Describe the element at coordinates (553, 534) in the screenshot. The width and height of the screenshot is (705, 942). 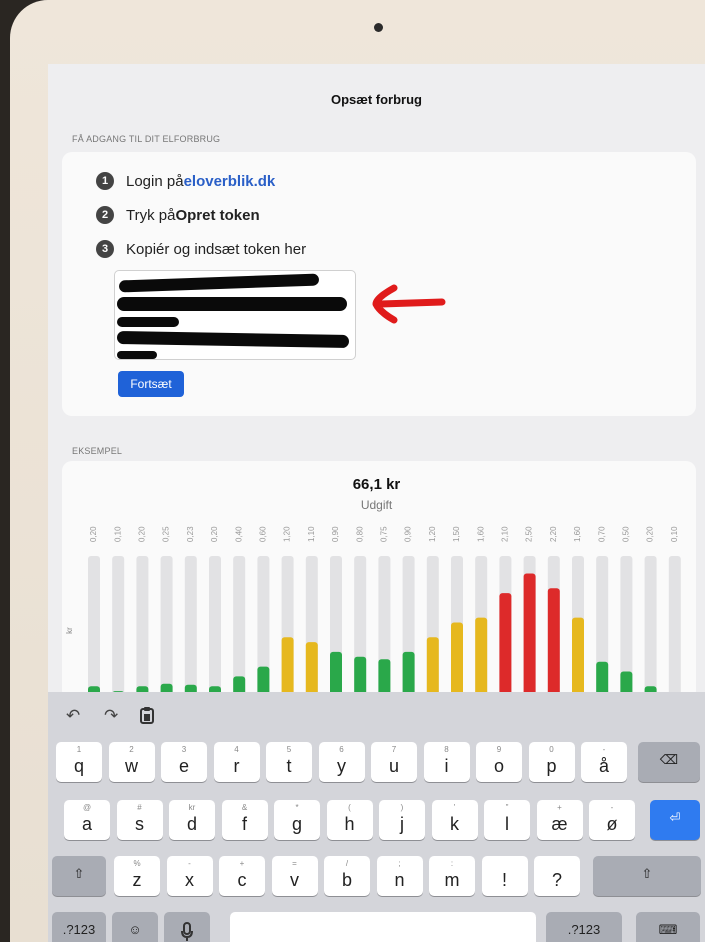
I see `bar-value-label: 2,20` at that location.